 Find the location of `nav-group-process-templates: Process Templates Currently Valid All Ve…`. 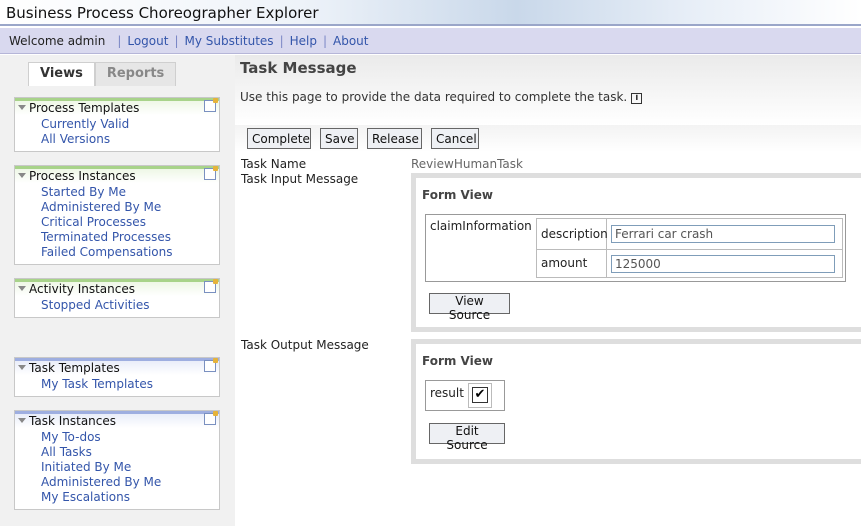

nav-group-process-templates: Process Templates Currently Valid All Ve… is located at coordinates (117, 124).